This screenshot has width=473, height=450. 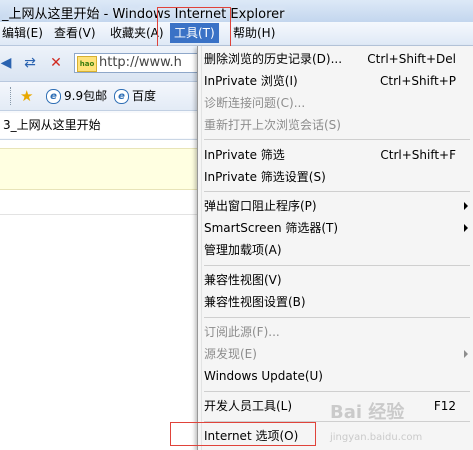 I want to click on menu-item-manage-addons: 管理加载项(A), so click(x=243, y=250).